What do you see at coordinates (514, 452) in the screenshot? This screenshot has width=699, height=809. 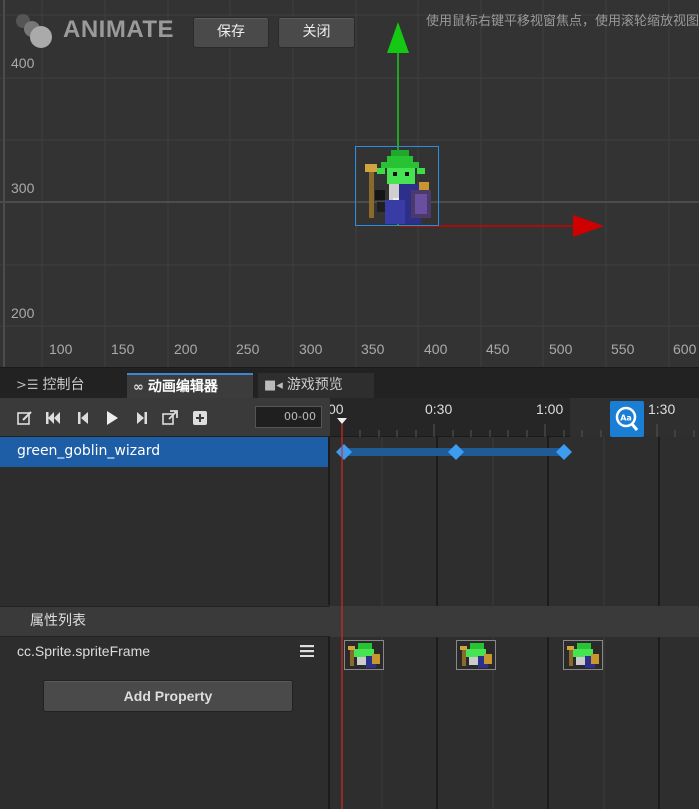 I see `node-keyframe-track` at bounding box center [514, 452].